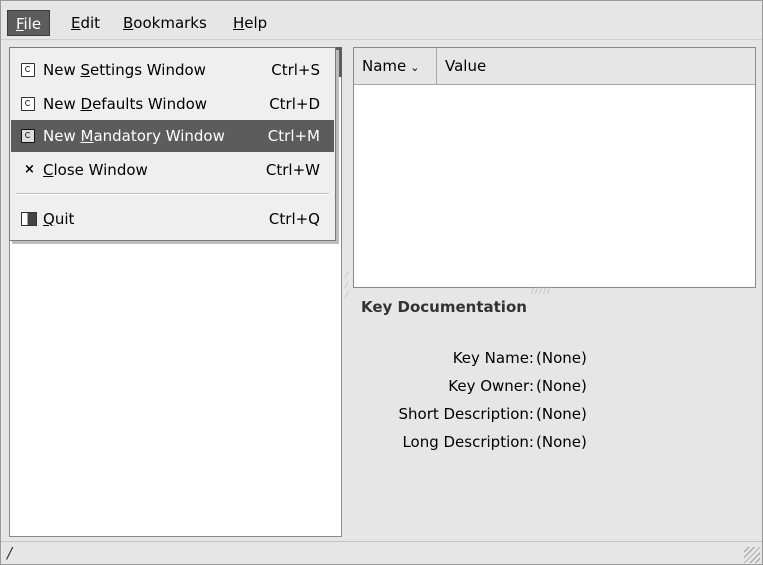 This screenshot has height=565, width=763. I want to click on doc-label: Key Name:, so click(493, 358).